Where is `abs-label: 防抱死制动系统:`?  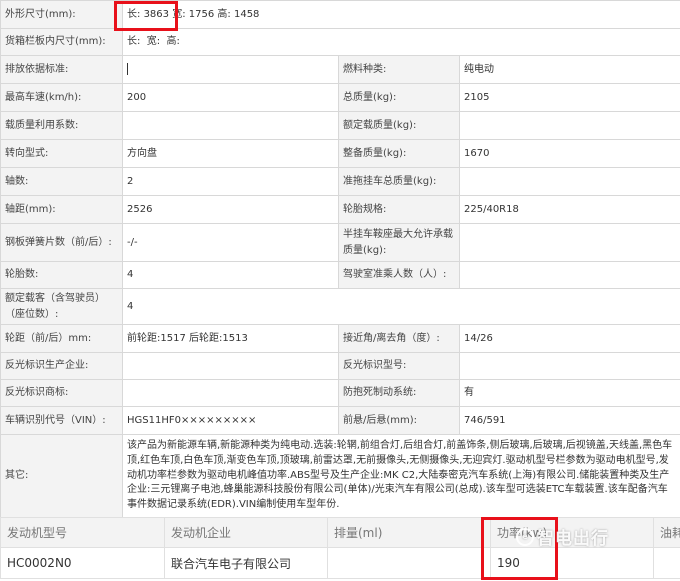 abs-label: 防抱死制动系统: is located at coordinates (399, 393).